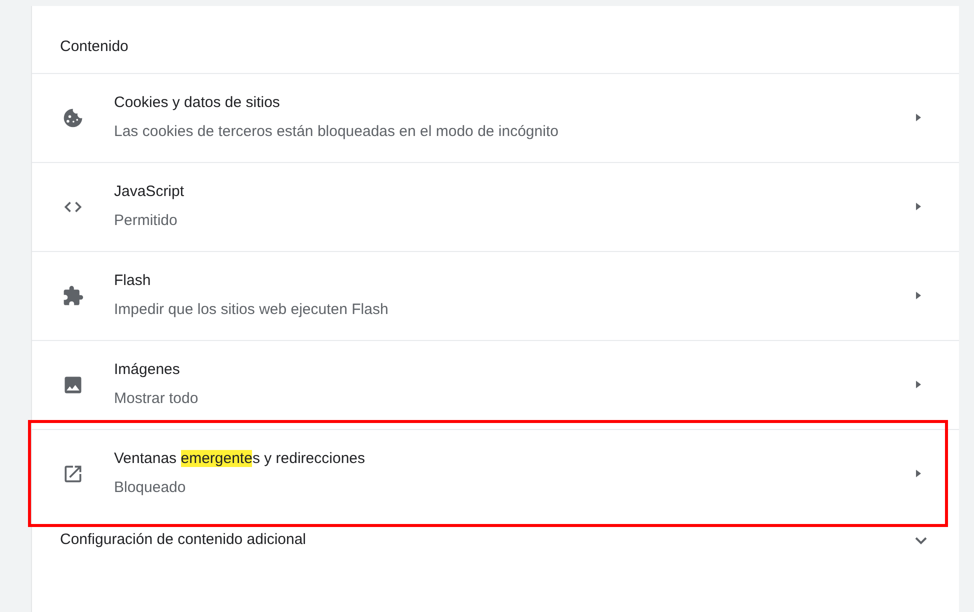  Describe the element at coordinates (495, 295) in the screenshot. I see `settings-row: Flash Impedir que los sitios web ejecuten Flash` at that location.